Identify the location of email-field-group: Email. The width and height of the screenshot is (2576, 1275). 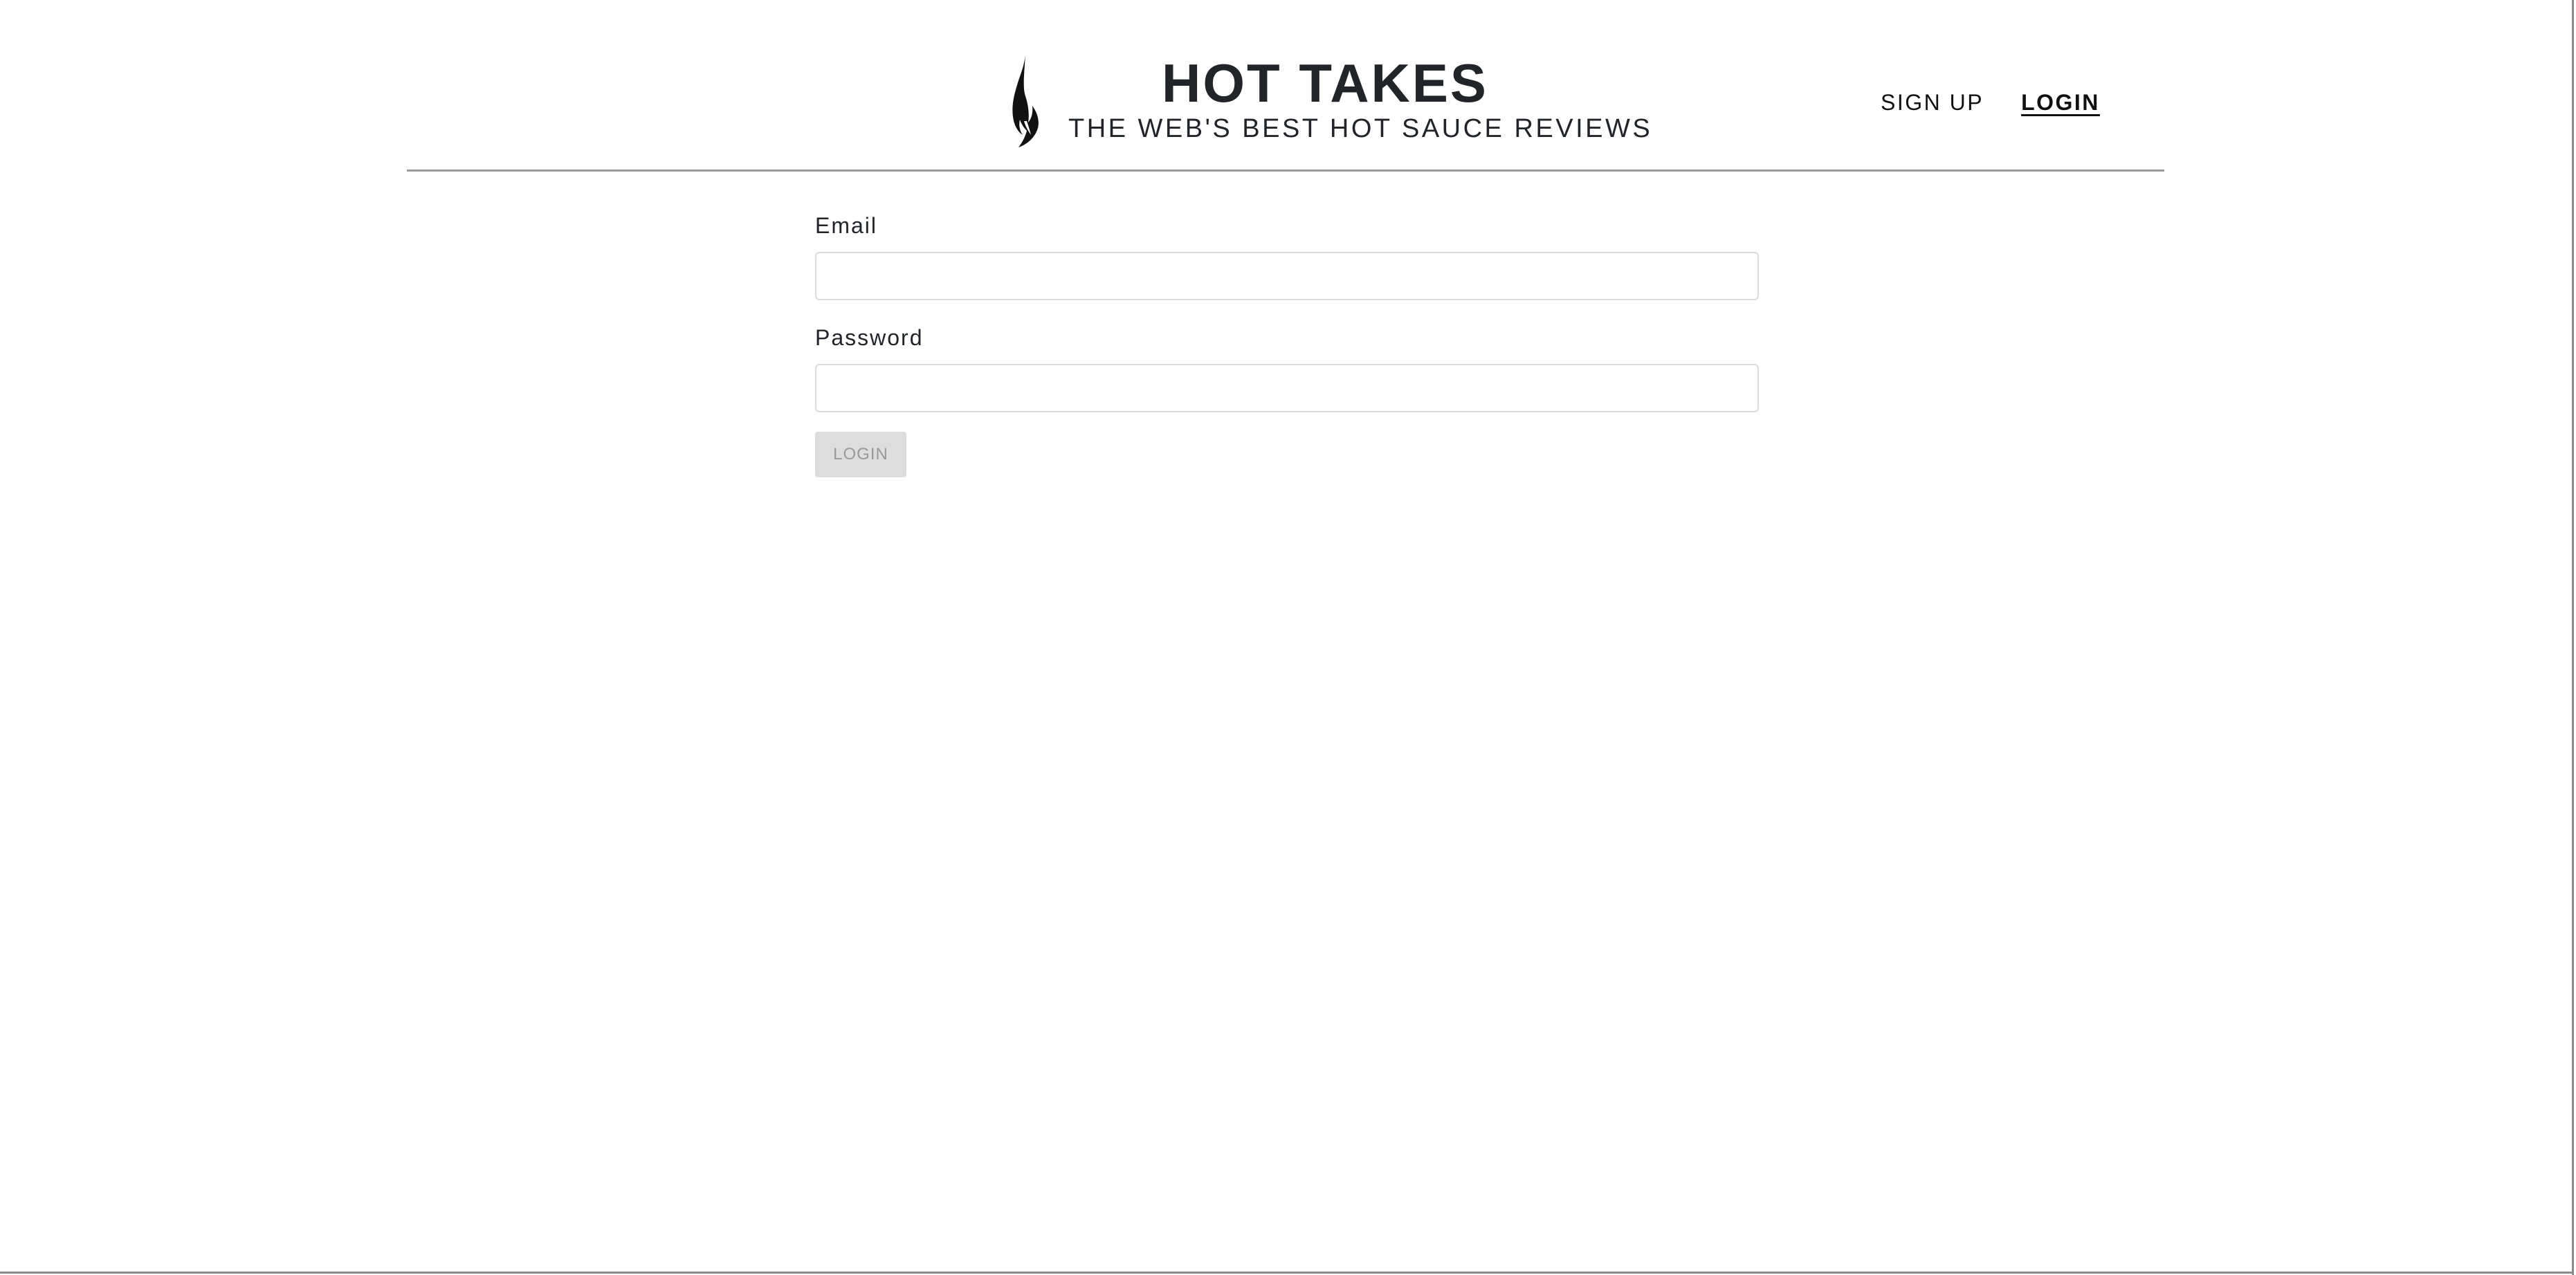
(1287, 257).